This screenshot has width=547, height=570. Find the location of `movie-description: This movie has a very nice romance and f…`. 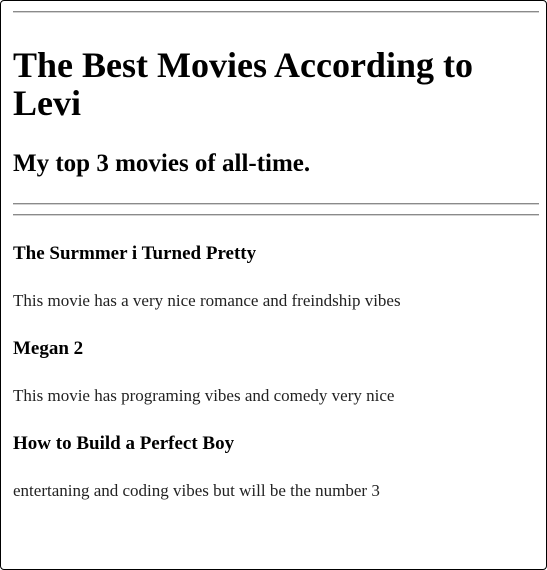

movie-description: This movie has a very nice romance and f… is located at coordinates (207, 300).